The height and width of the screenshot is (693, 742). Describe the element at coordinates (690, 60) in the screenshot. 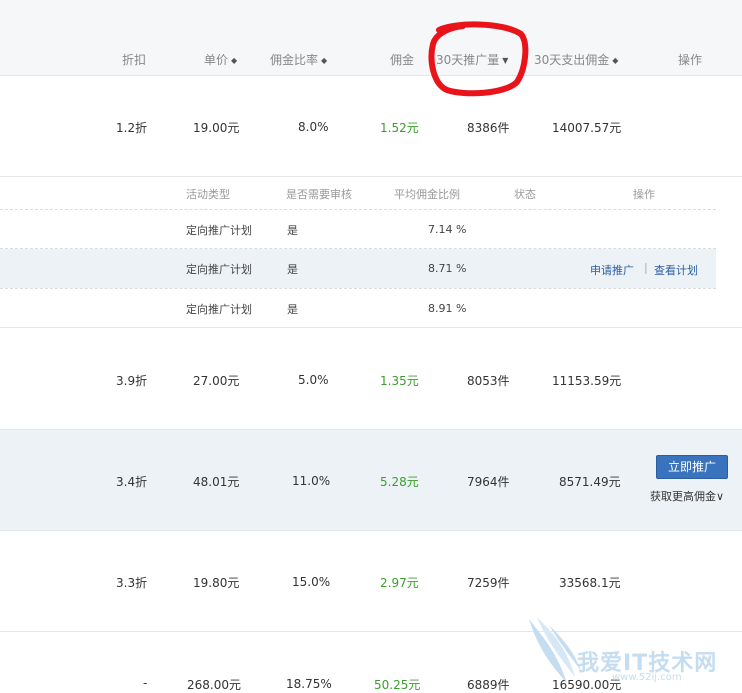

I see `header-actions: 操作` at that location.